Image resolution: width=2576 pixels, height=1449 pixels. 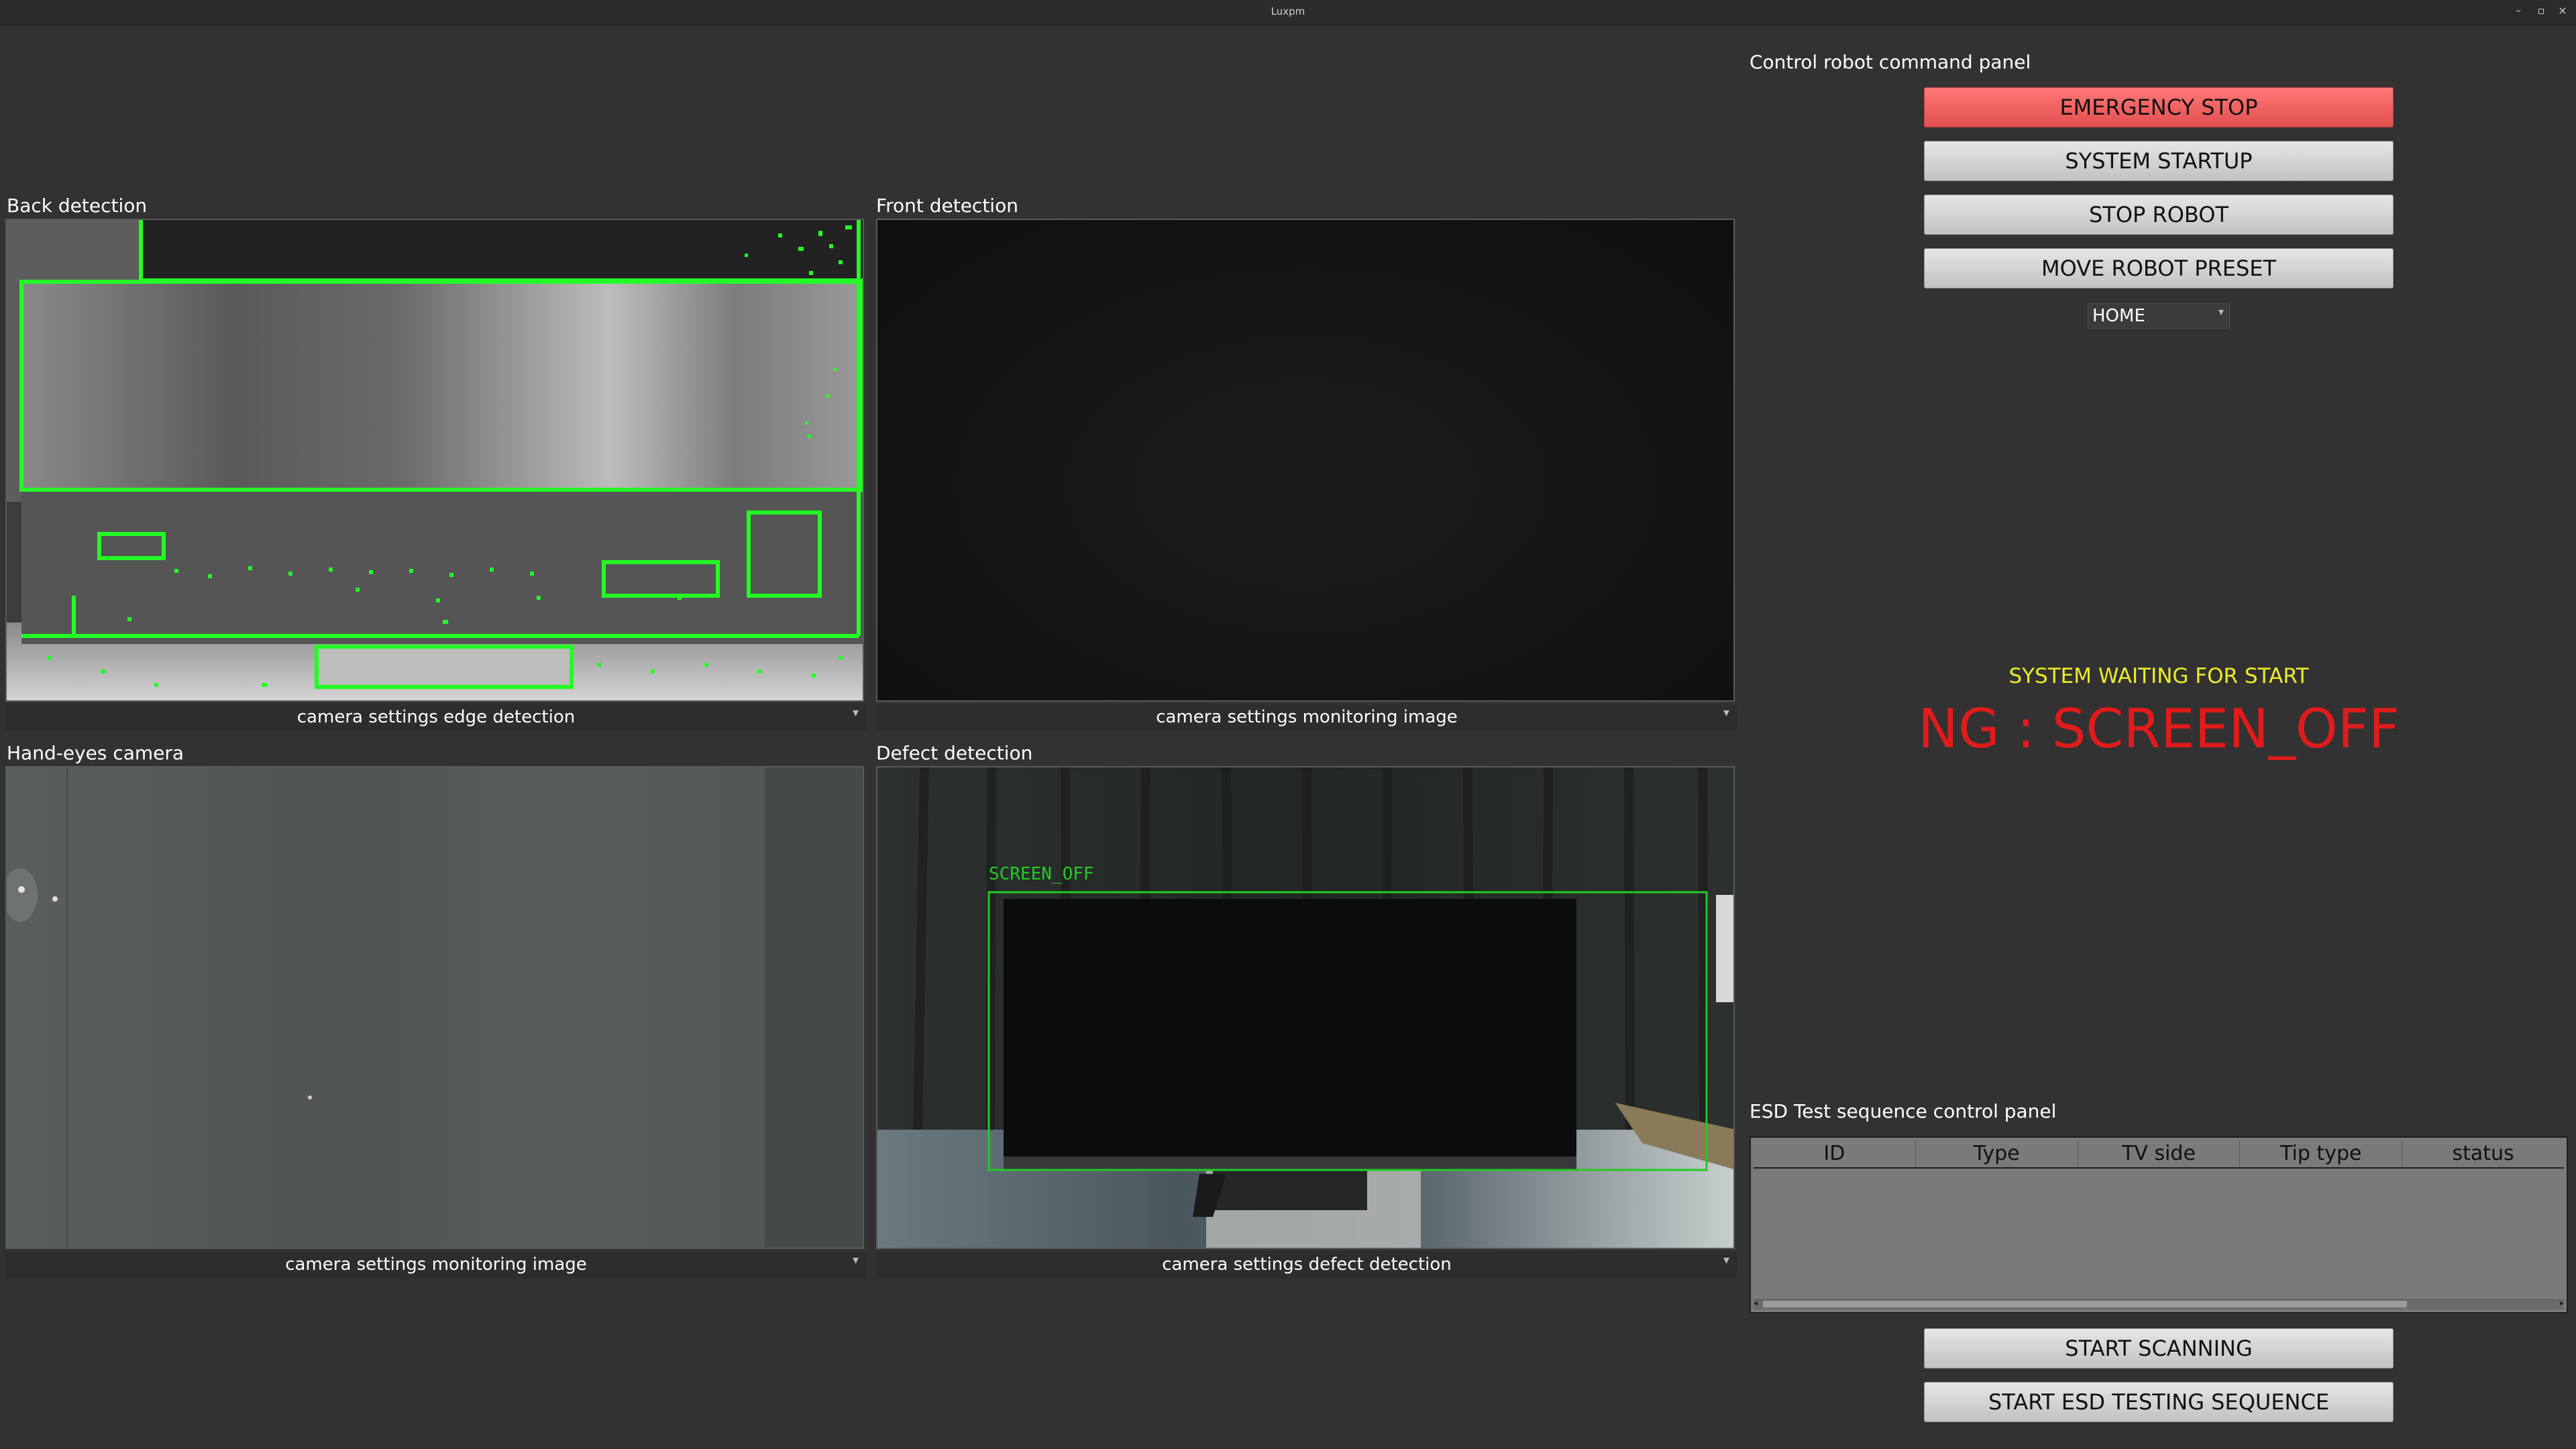 I want to click on window-titlebar: Luxpm – ▫ ×, so click(x=1288, y=12).